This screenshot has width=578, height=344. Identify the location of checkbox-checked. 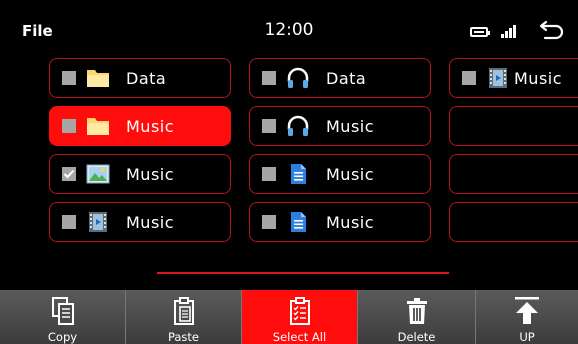
(69, 174).